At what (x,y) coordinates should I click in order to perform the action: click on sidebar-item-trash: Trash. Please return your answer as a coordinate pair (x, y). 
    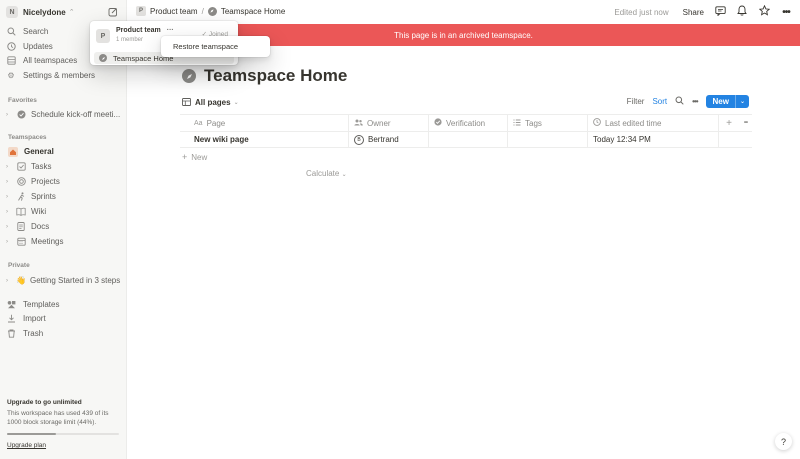
    Looking at the image, I should click on (64, 333).